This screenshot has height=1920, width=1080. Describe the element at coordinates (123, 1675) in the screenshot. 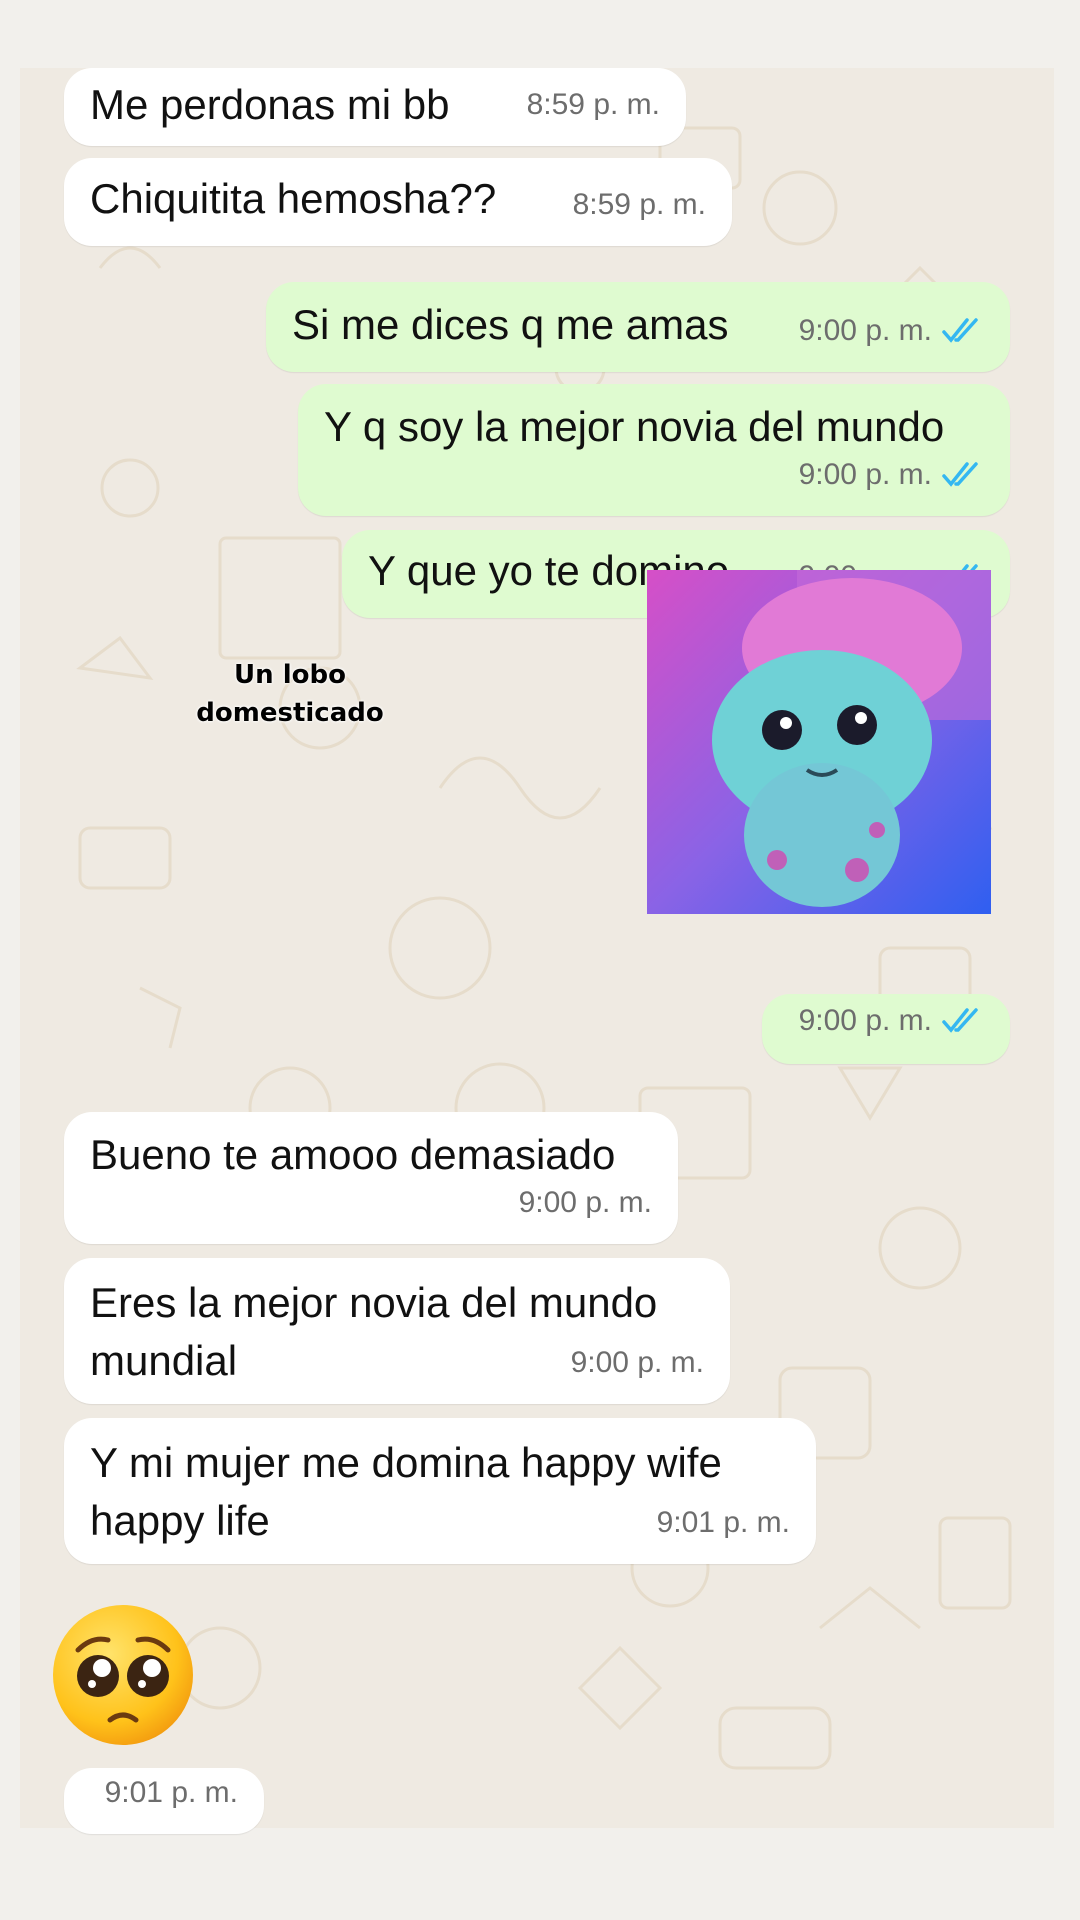

I see `pleading-face-emoji` at that location.